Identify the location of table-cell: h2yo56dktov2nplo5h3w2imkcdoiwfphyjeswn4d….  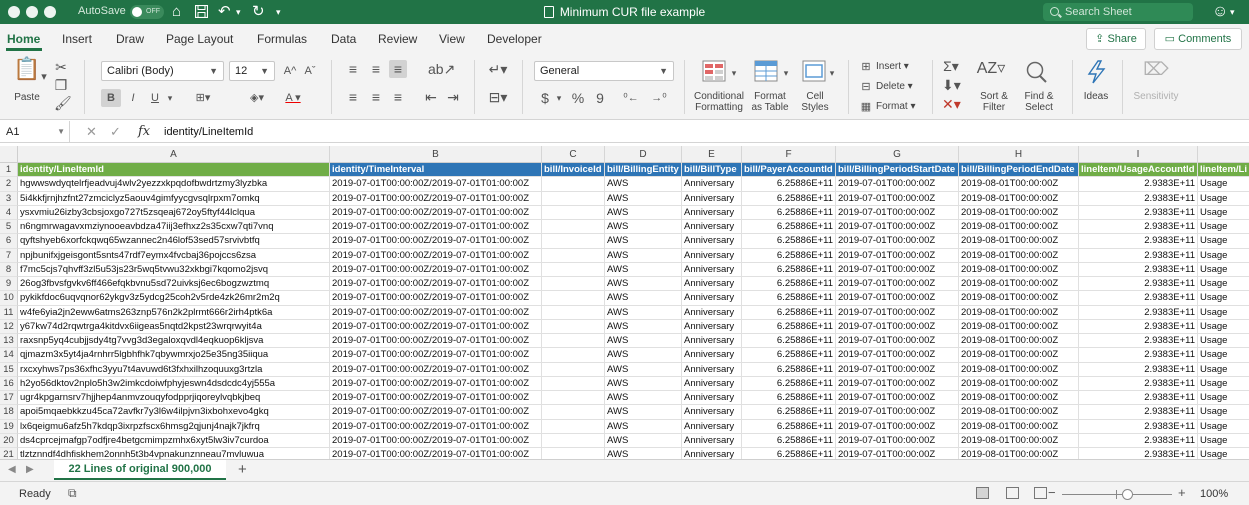
(174, 383).